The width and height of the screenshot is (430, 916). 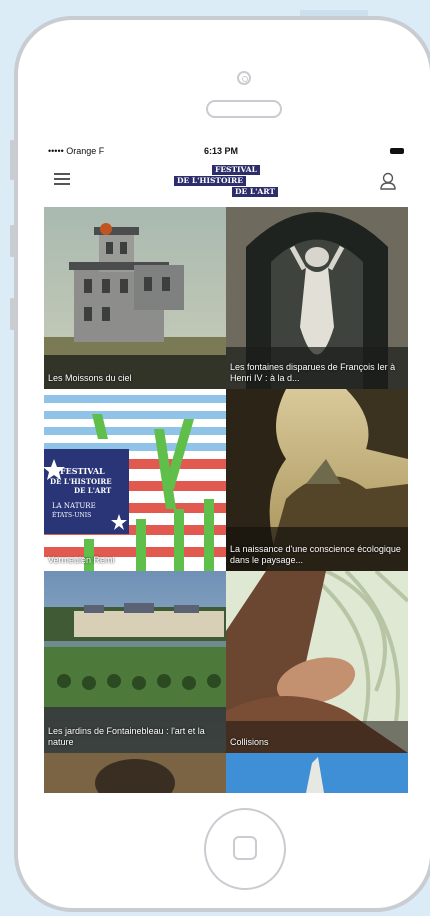 I want to click on tile-image-house, so click(x=135, y=298).